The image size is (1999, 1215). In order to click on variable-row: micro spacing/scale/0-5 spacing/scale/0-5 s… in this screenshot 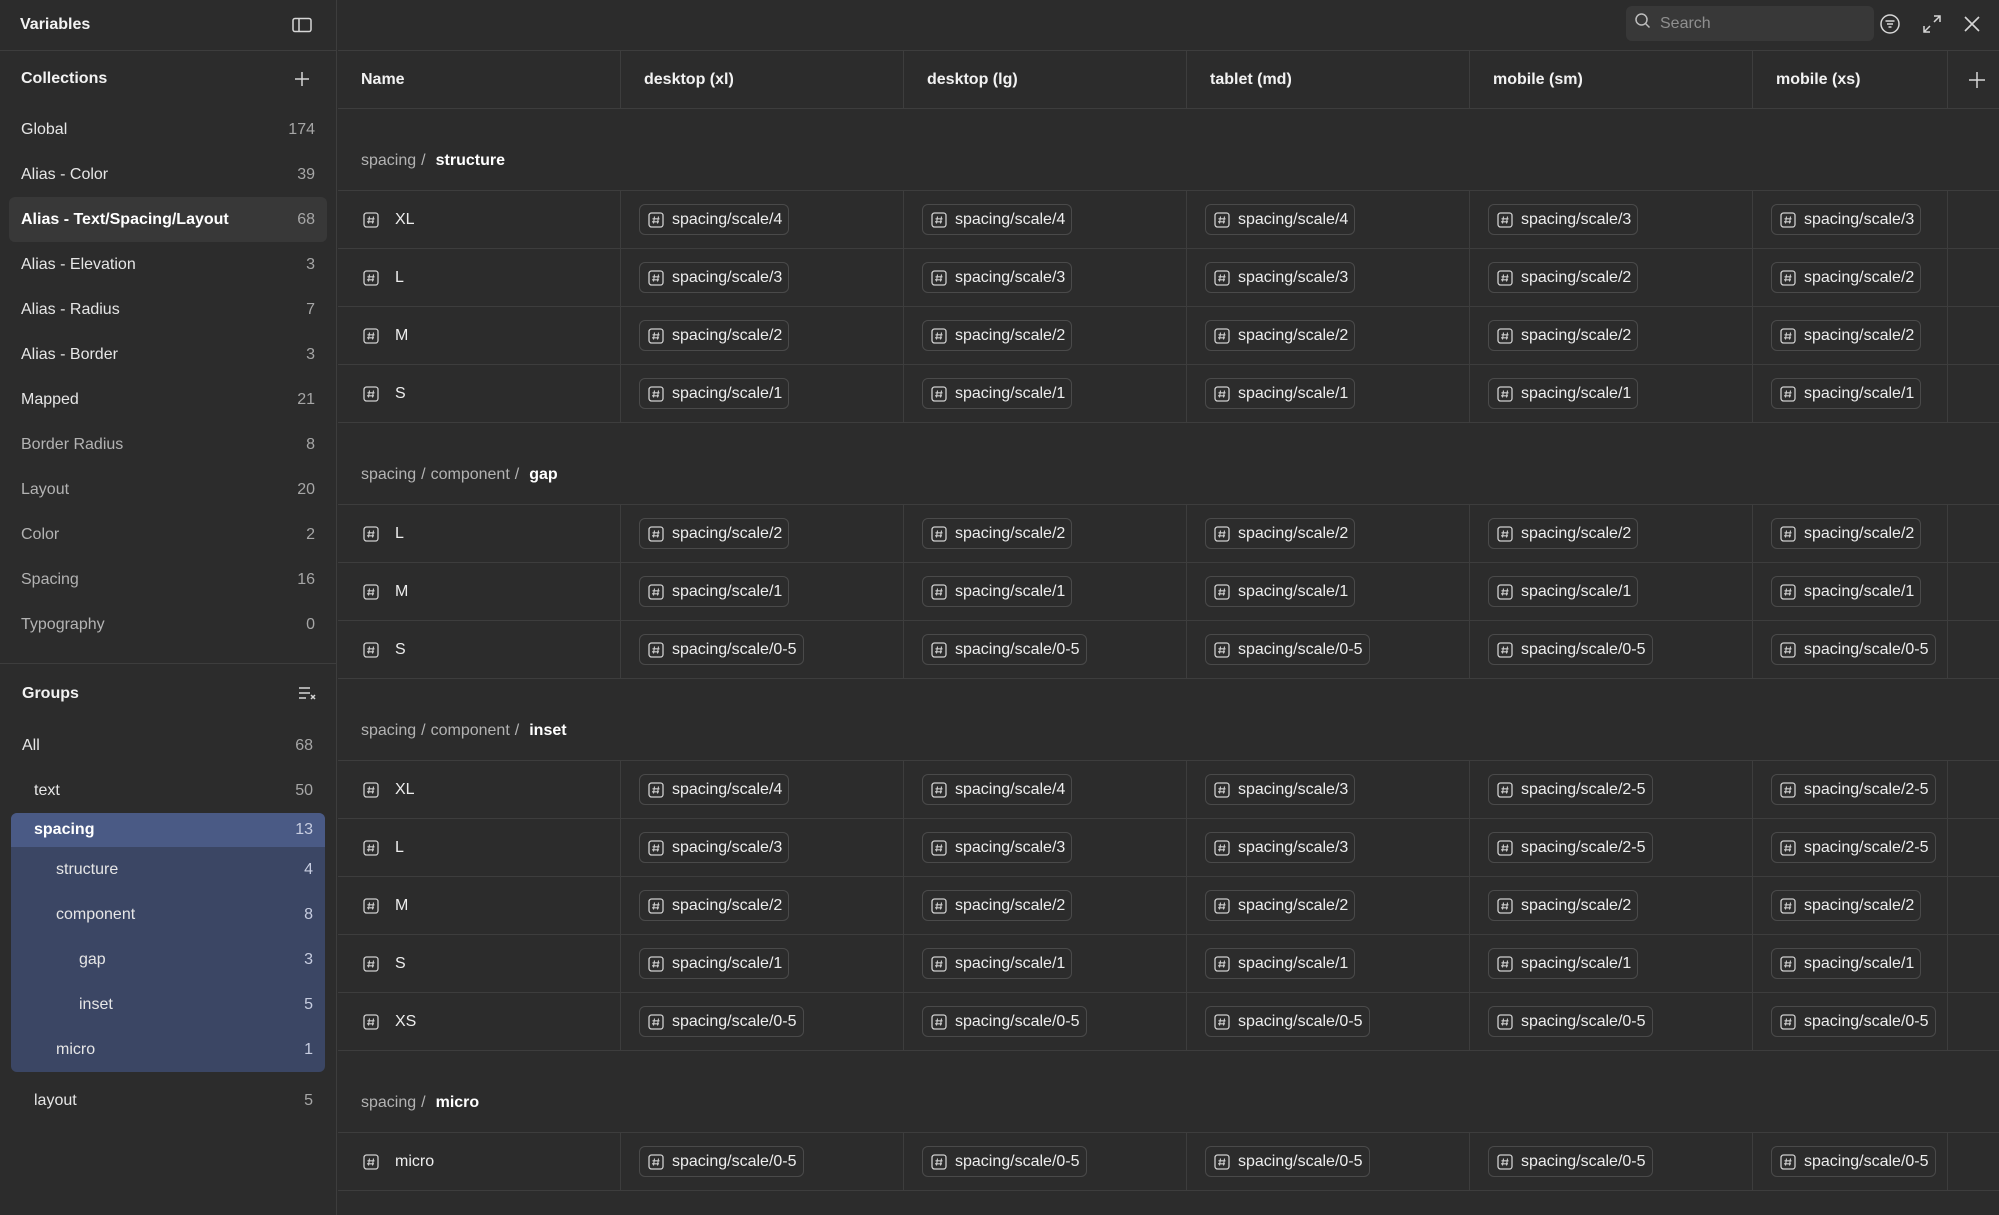, I will do `click(1168, 1162)`.